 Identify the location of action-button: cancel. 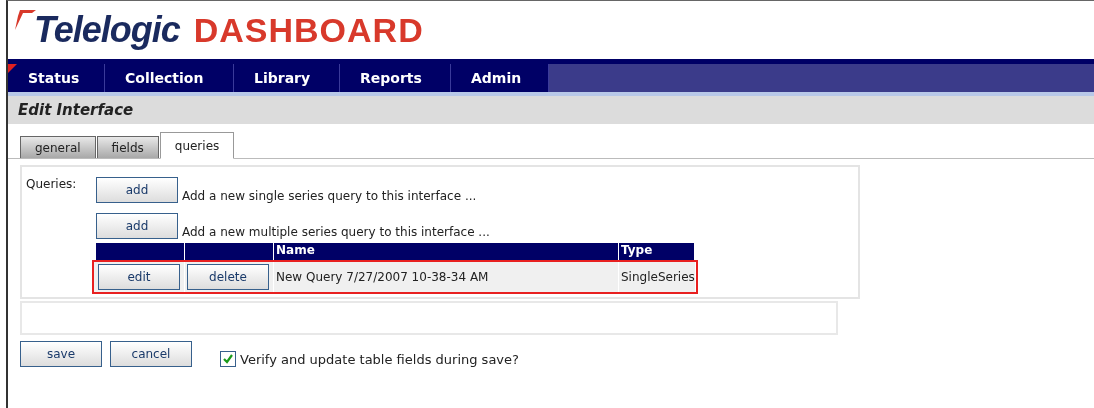
(151, 354).